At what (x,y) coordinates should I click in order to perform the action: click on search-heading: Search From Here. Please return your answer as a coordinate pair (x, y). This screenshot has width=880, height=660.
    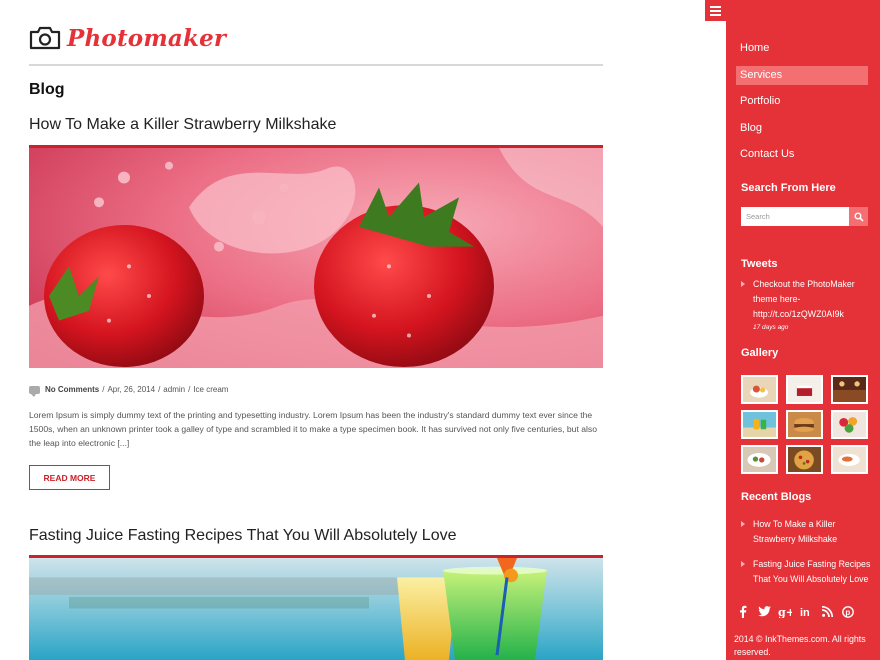
    Looking at the image, I should click on (788, 188).